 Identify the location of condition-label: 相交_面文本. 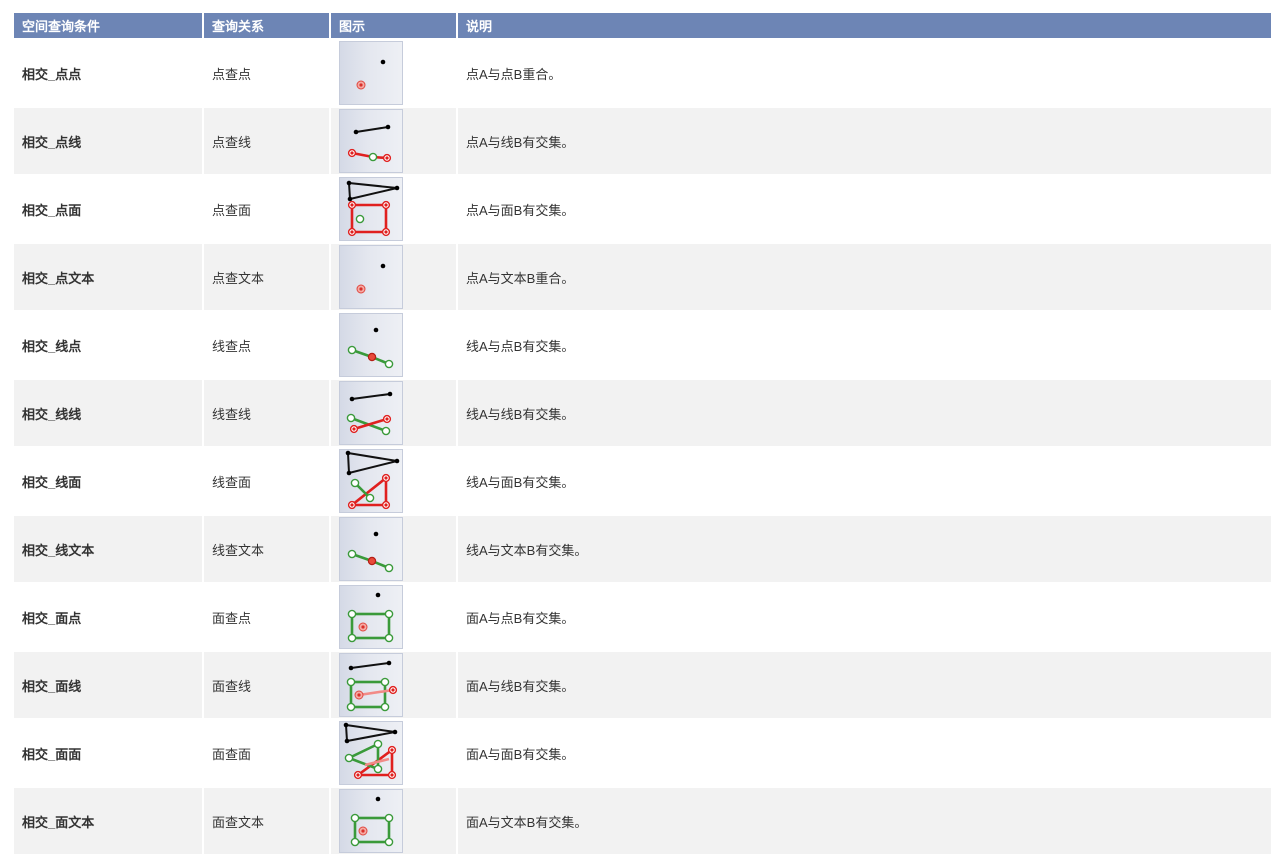
(58, 822).